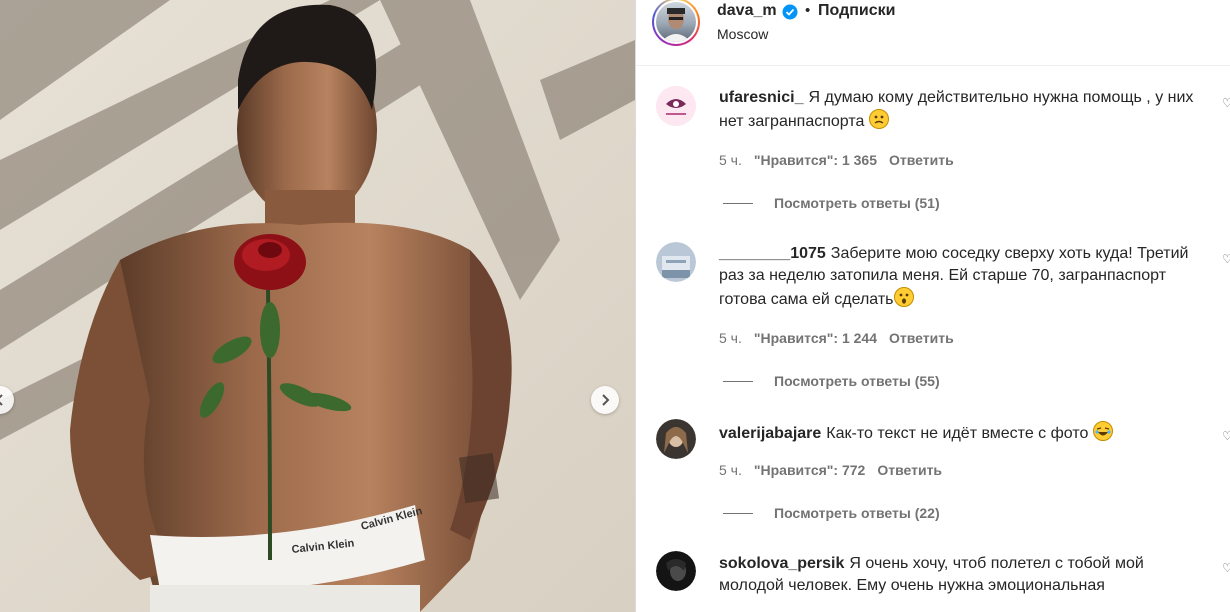  I want to click on comment-text: Как-то текст не идёт вместе с фото, so click(957, 433).